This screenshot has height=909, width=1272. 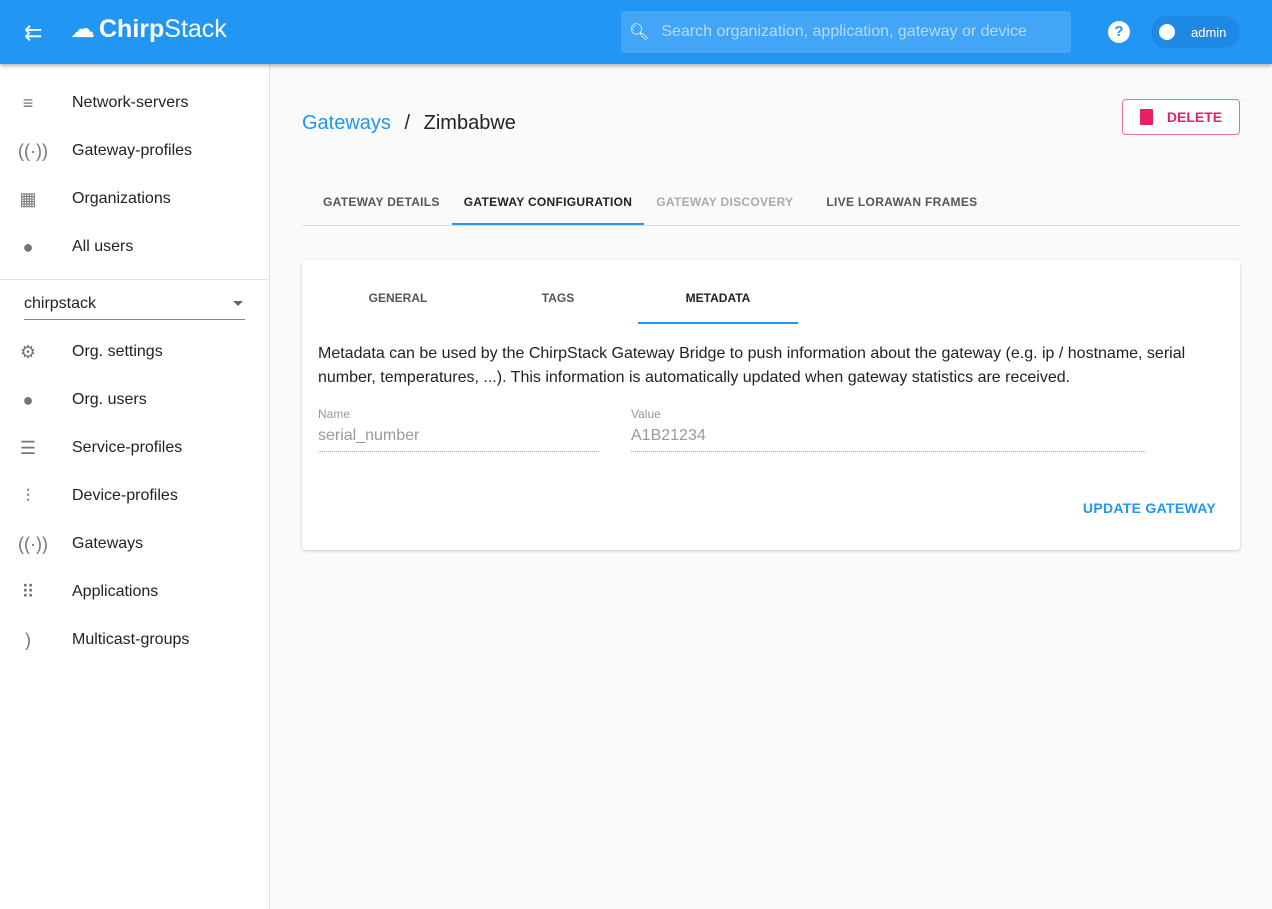 I want to click on network-servers-icon: ≡, so click(x=28, y=103).